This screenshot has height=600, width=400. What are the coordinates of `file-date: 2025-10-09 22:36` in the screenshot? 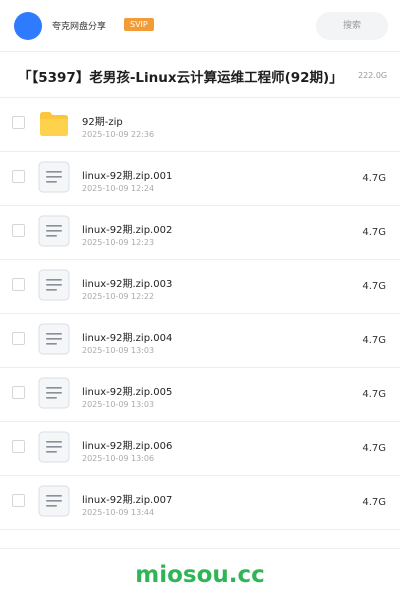 It's located at (118, 134).